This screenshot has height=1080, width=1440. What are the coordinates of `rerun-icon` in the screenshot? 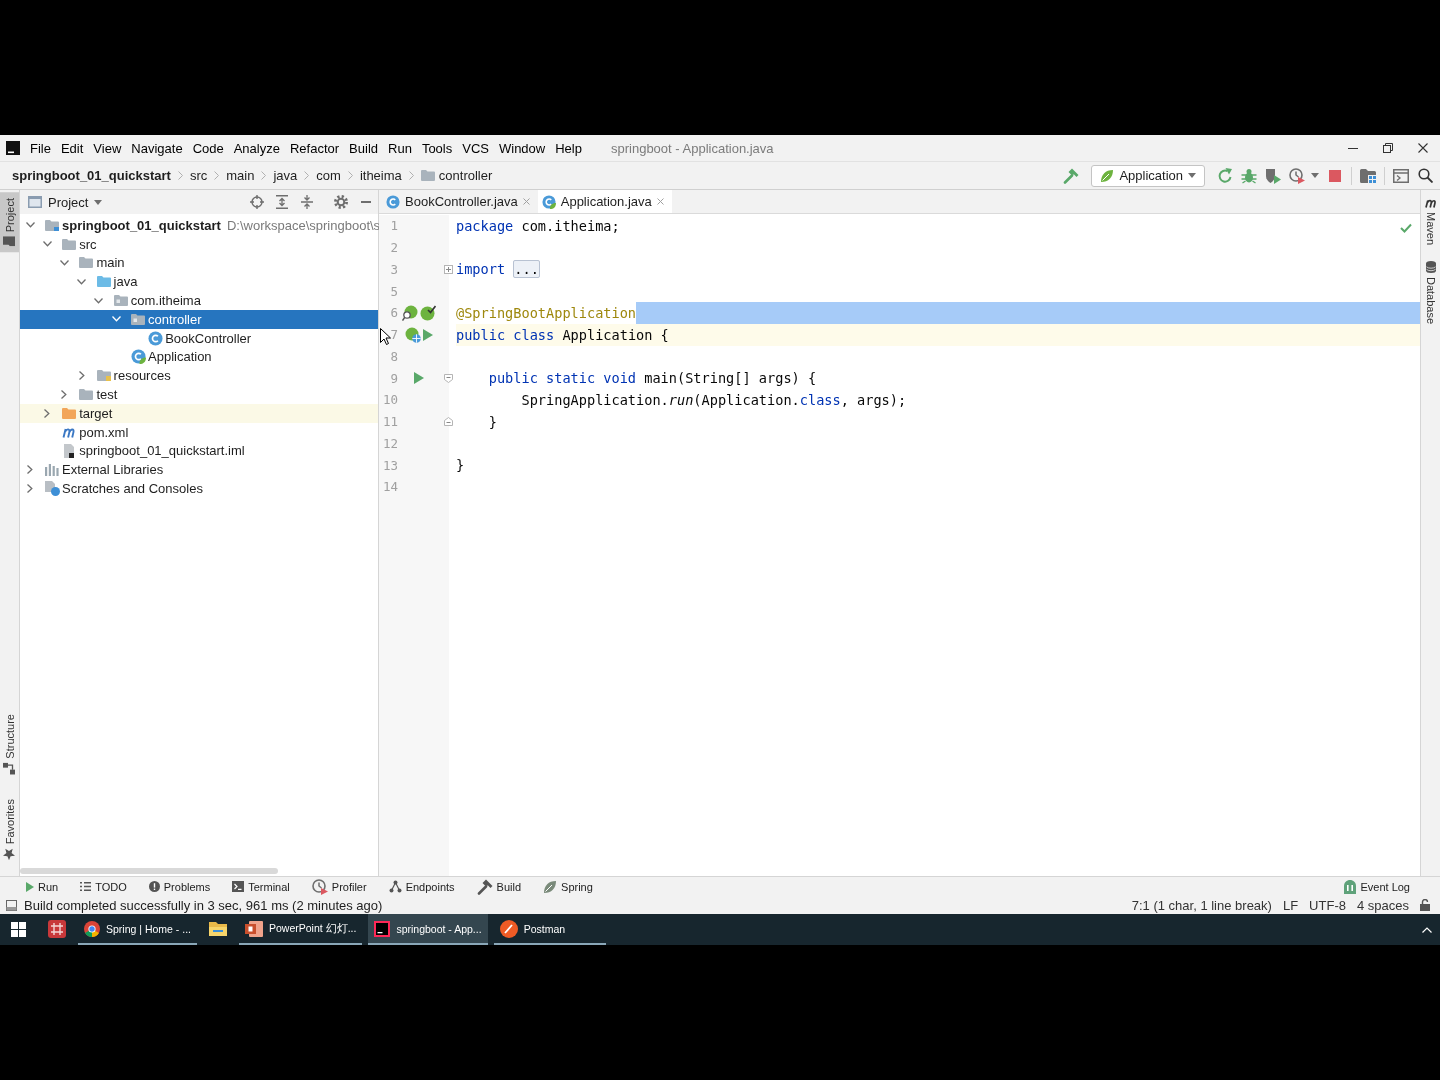 It's located at (1225, 175).